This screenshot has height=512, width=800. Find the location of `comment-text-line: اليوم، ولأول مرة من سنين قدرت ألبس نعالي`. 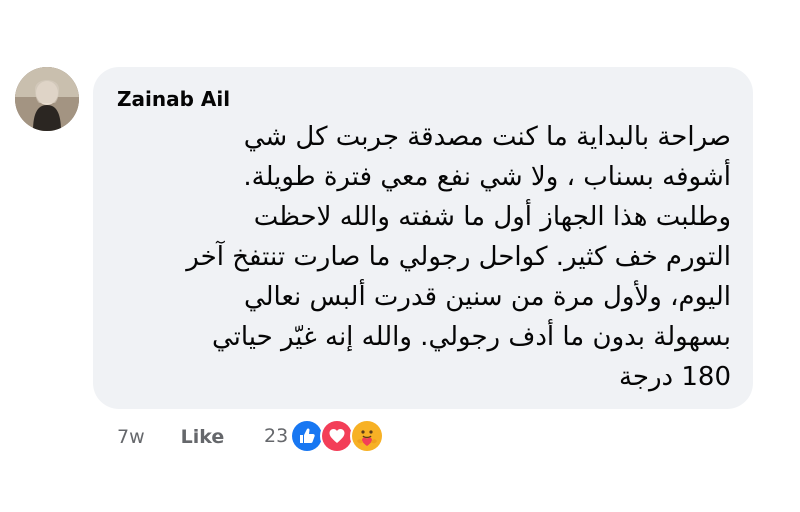

comment-text-line: اليوم، ولأول مرة من سنين قدرت ألبس نعالي is located at coordinates (487, 297).